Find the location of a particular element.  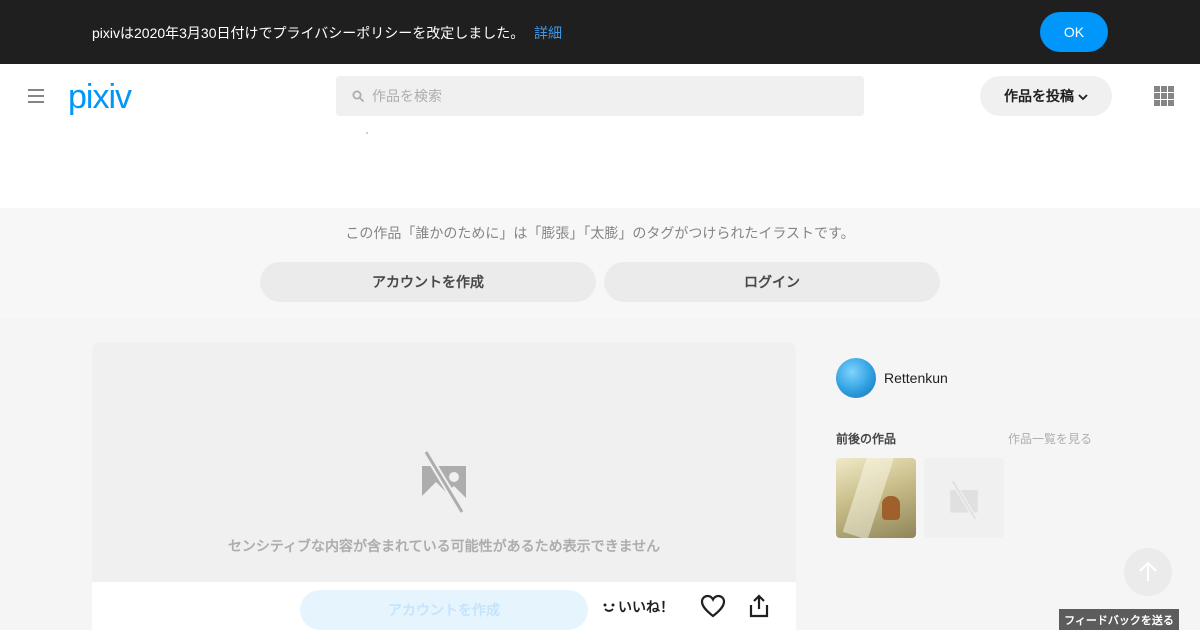

chevron-down-icon is located at coordinates (1083, 97).